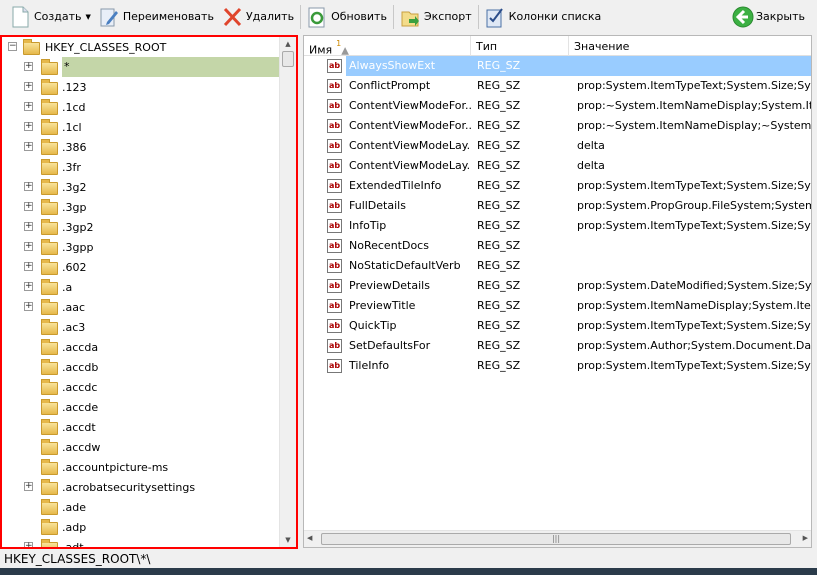 This screenshot has height=575, width=817. Describe the element at coordinates (141, 167) in the screenshot. I see `tree-item: .3fr` at that location.